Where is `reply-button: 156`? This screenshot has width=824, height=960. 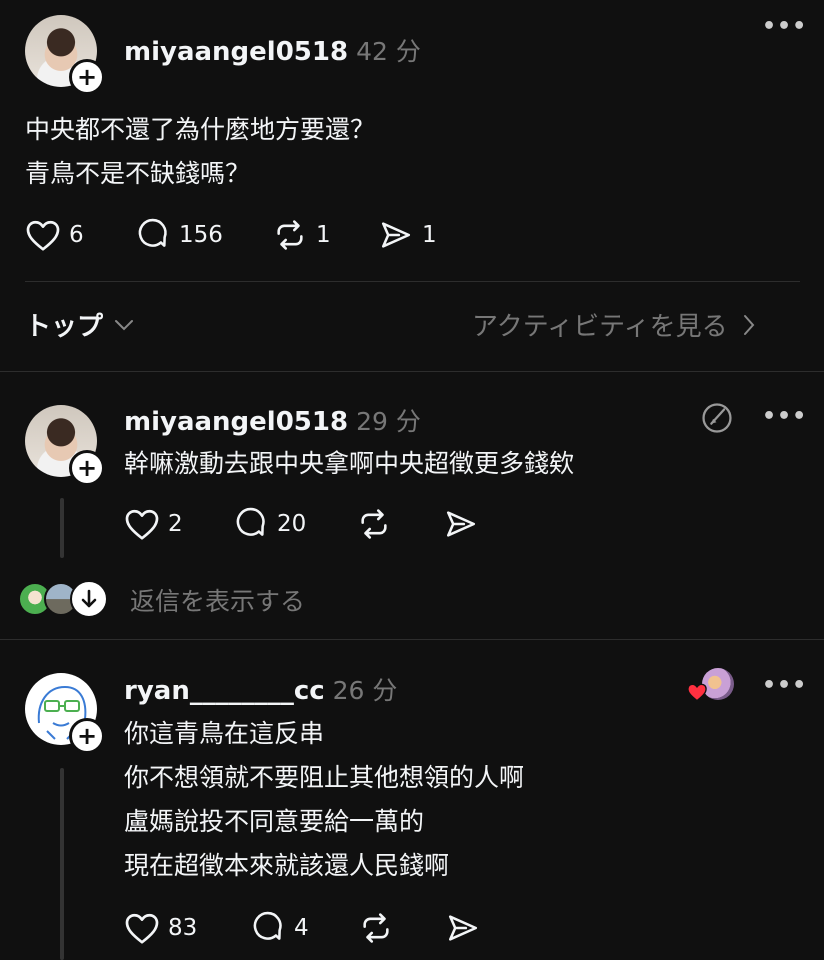 reply-button: 156 is located at coordinates (179, 235).